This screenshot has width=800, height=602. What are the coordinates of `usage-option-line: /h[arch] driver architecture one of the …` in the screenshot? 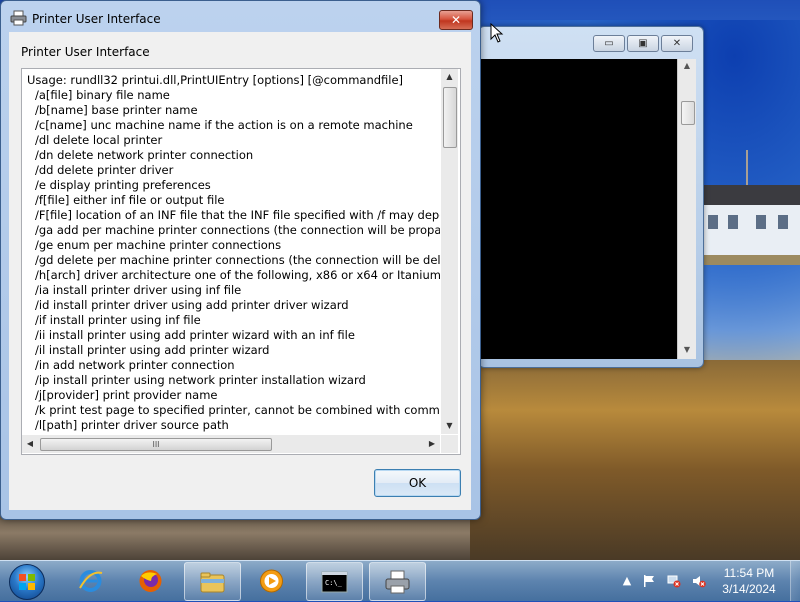 It's located at (237, 275).